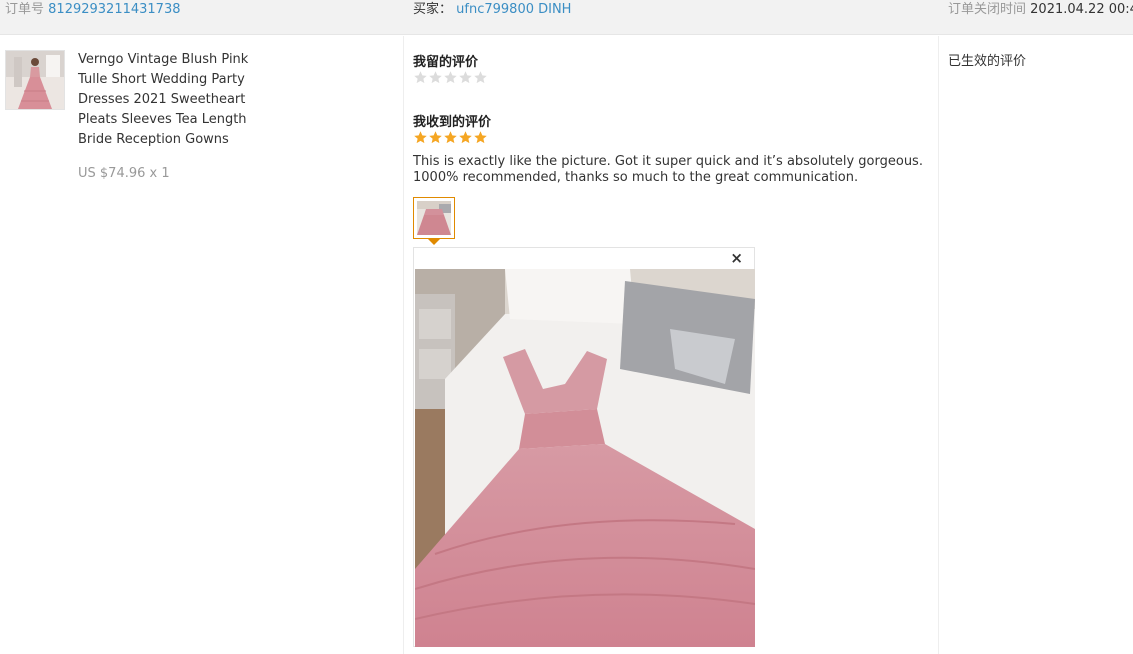 Image resolution: width=1133 pixels, height=654 pixels. Describe the element at coordinates (513, 9) in the screenshot. I see `buyer-name-link: ufnc799800 DINH` at that location.